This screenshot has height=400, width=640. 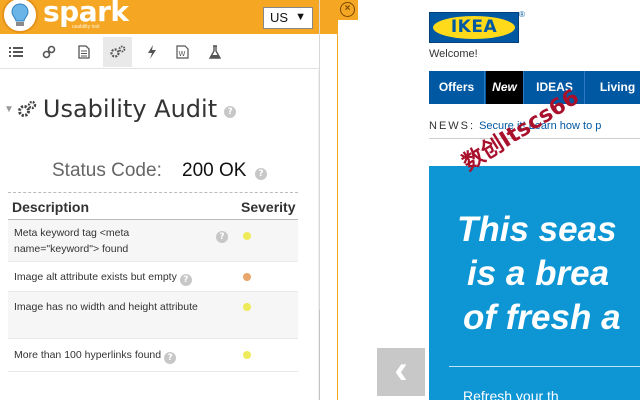 I want to click on nav-item-offers: Offers, so click(x=457, y=87).